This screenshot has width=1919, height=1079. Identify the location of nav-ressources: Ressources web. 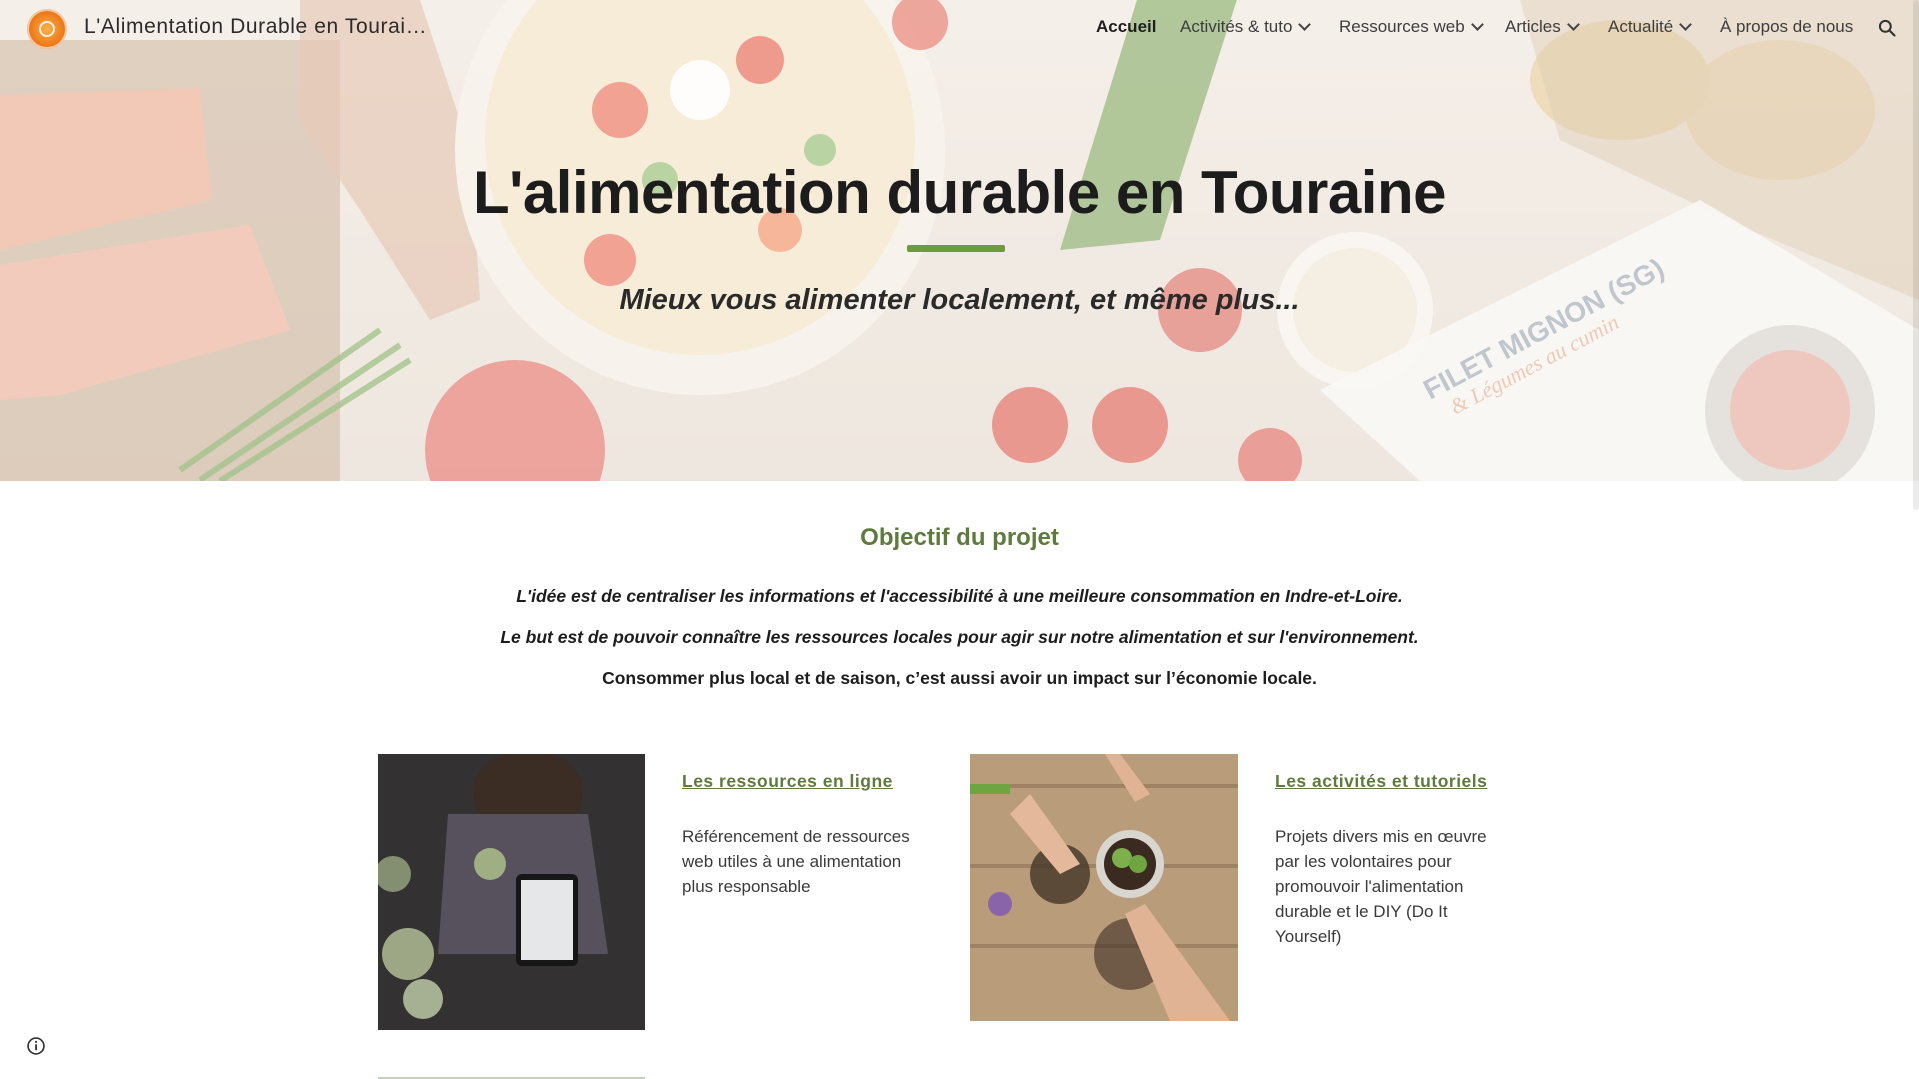
(1411, 29).